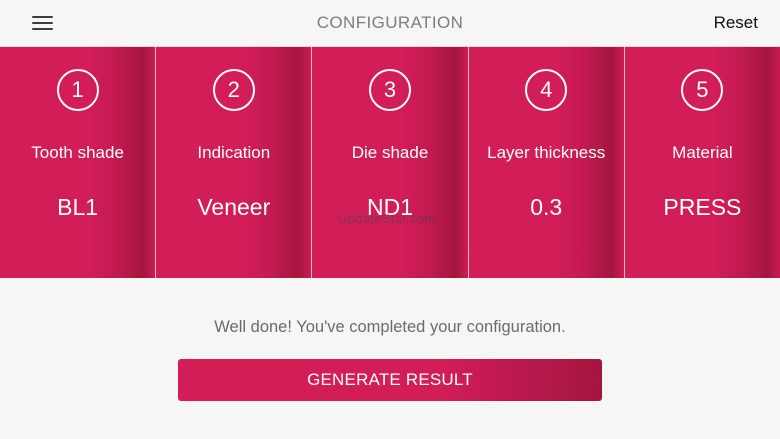  What do you see at coordinates (390, 90) in the screenshot?
I see `step-number-badge: 3` at bounding box center [390, 90].